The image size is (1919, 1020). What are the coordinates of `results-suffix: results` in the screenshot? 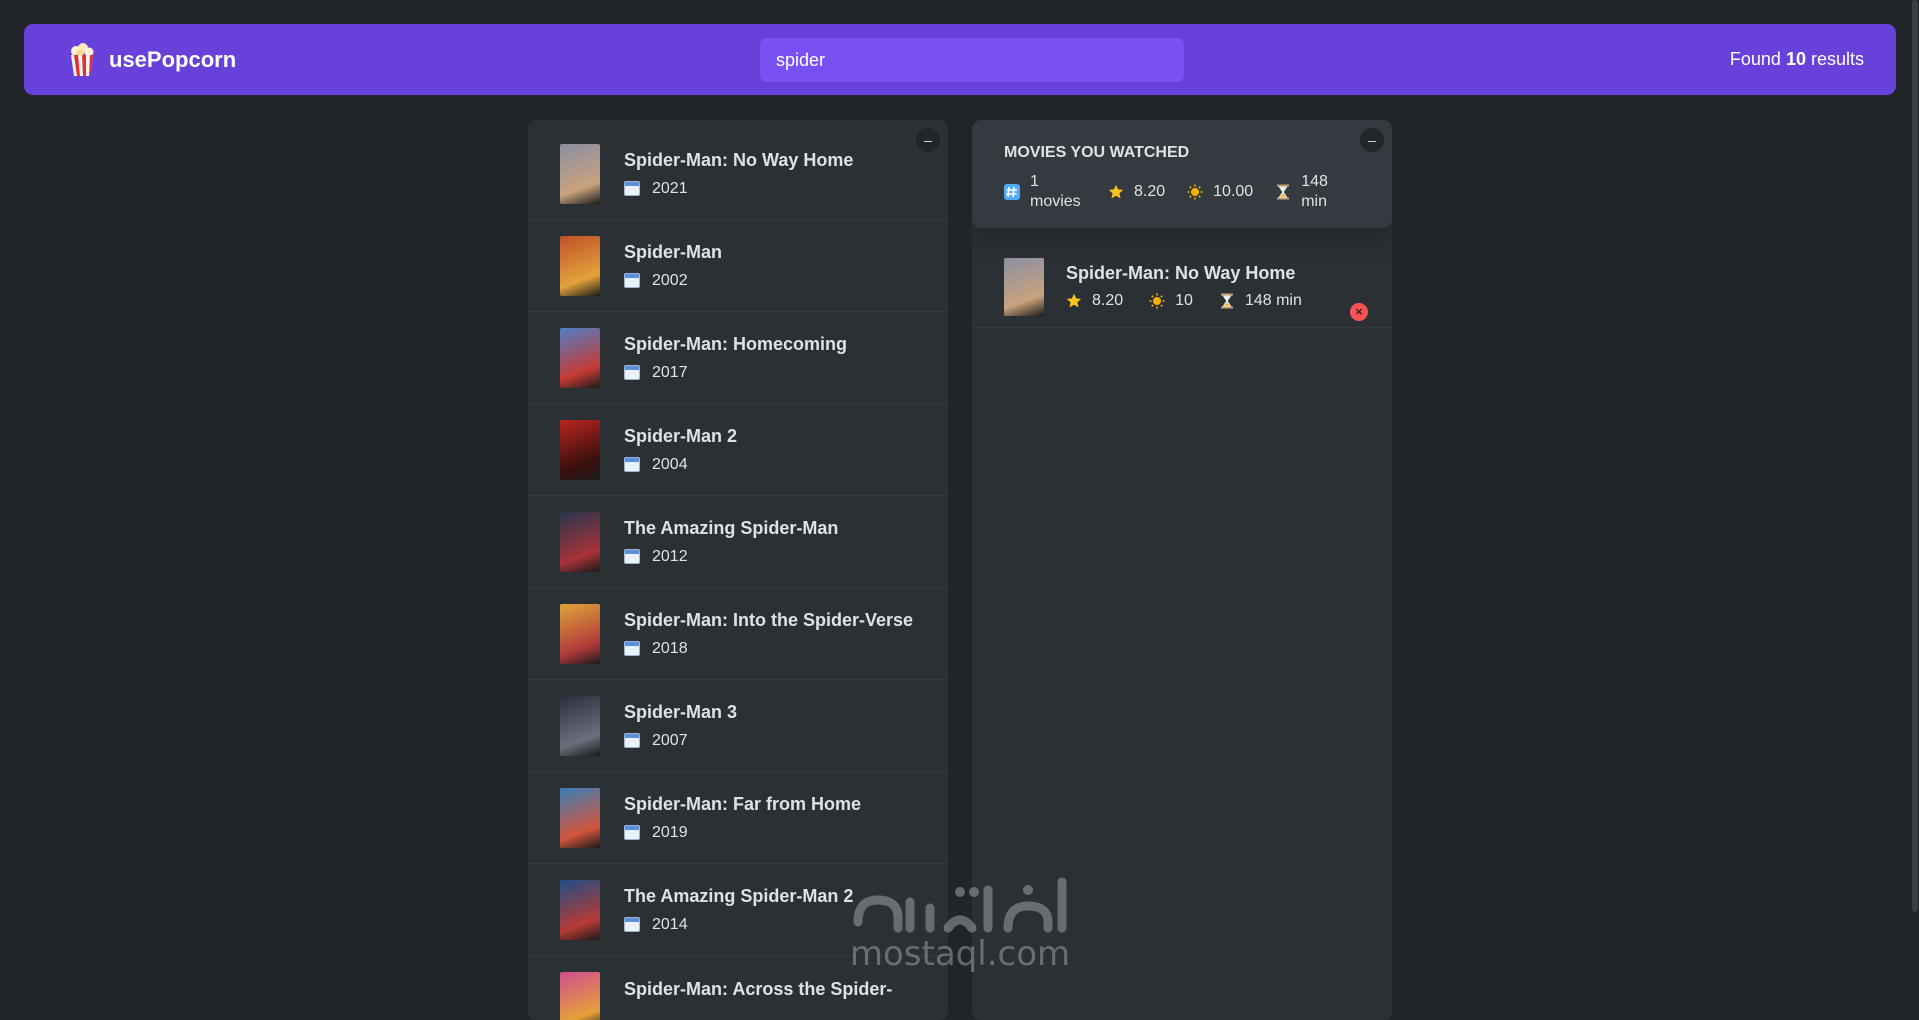 It's located at (1837, 59).